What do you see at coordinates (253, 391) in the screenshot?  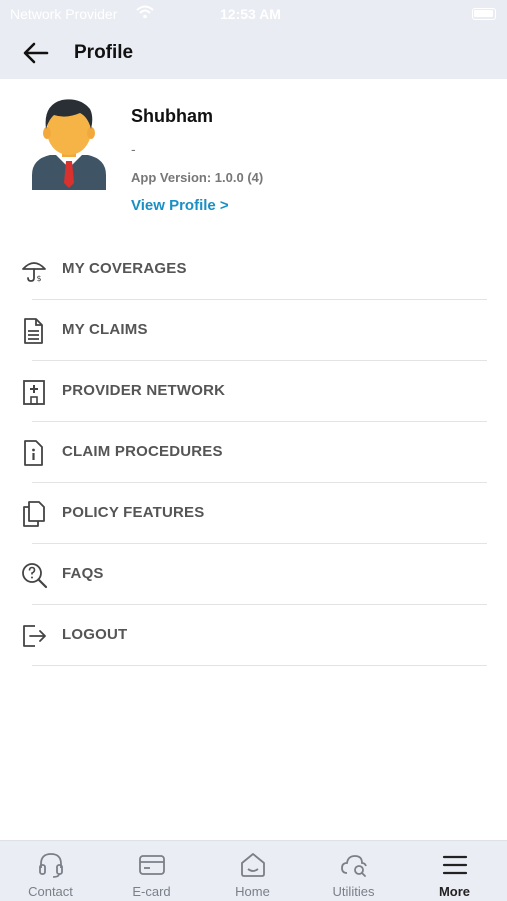 I see `menu-item-provider-network: PROVIDER NETWORK` at bounding box center [253, 391].